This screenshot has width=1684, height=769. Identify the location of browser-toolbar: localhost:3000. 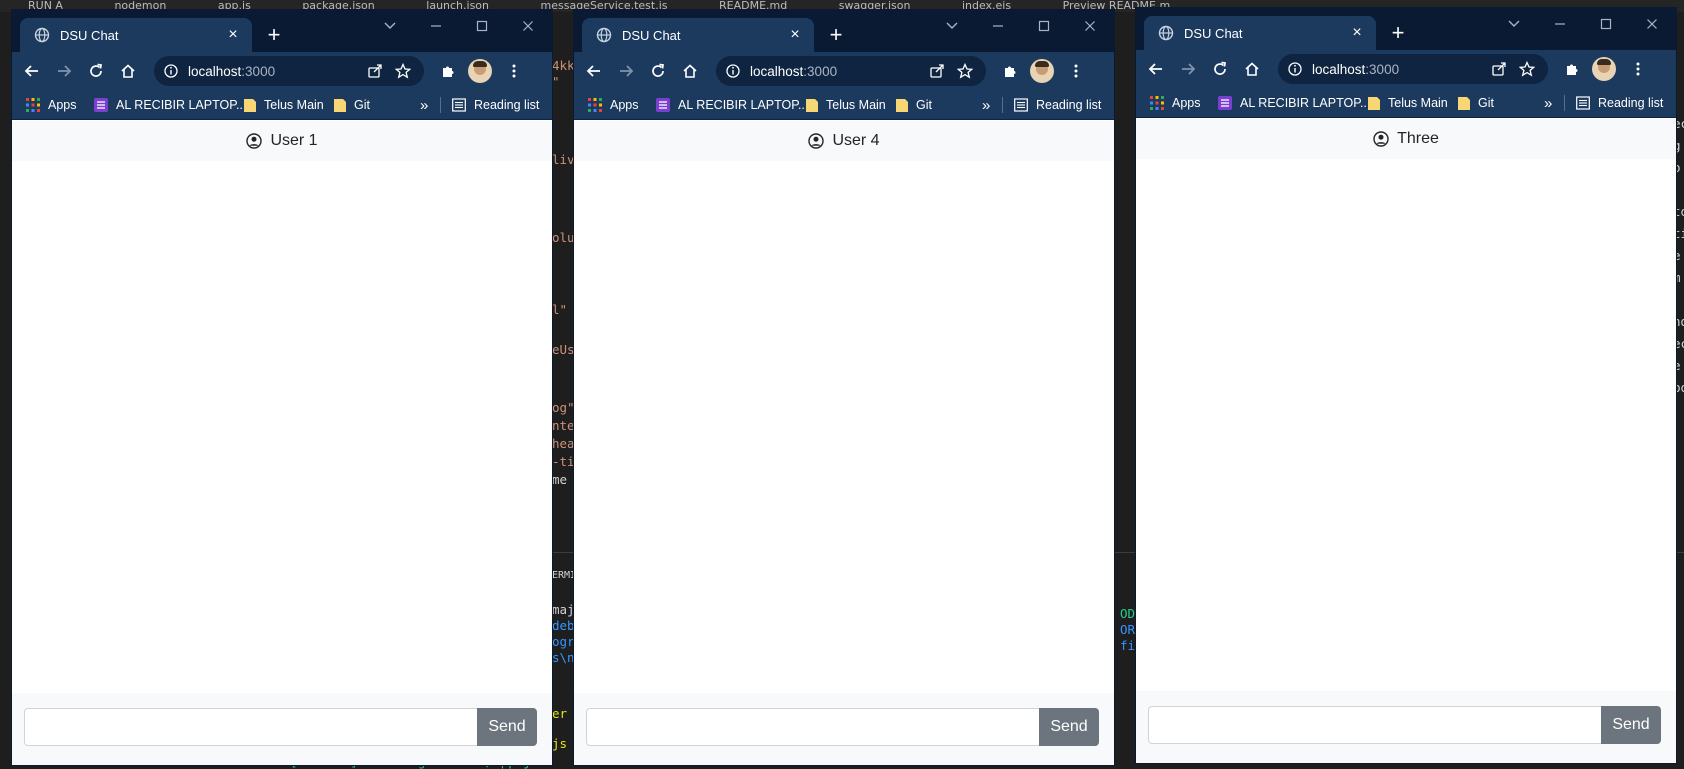
(282, 71).